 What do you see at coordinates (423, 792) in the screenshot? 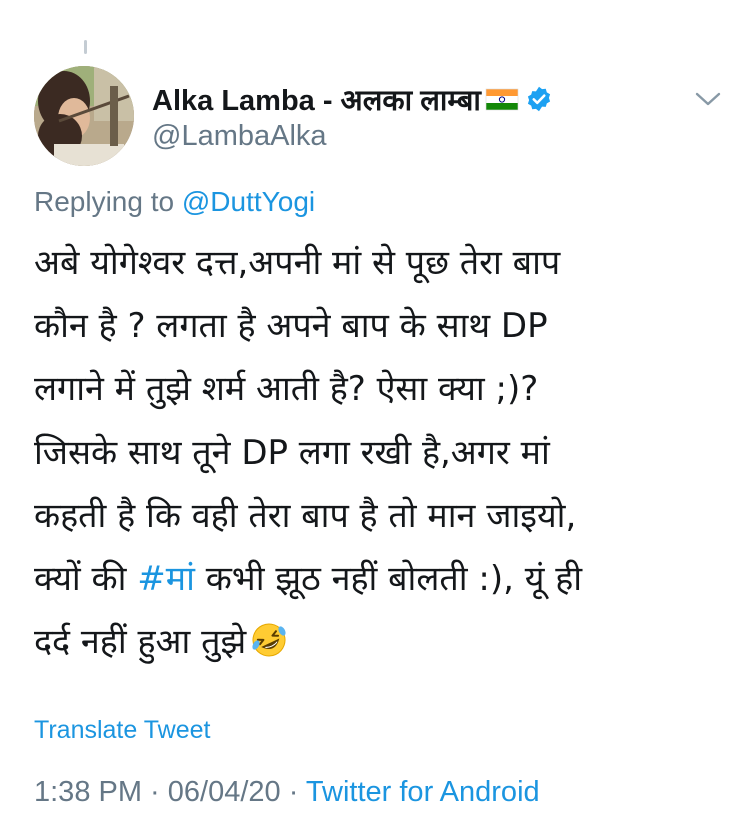
I see `tweet-source-link: Twitter for Android` at bounding box center [423, 792].